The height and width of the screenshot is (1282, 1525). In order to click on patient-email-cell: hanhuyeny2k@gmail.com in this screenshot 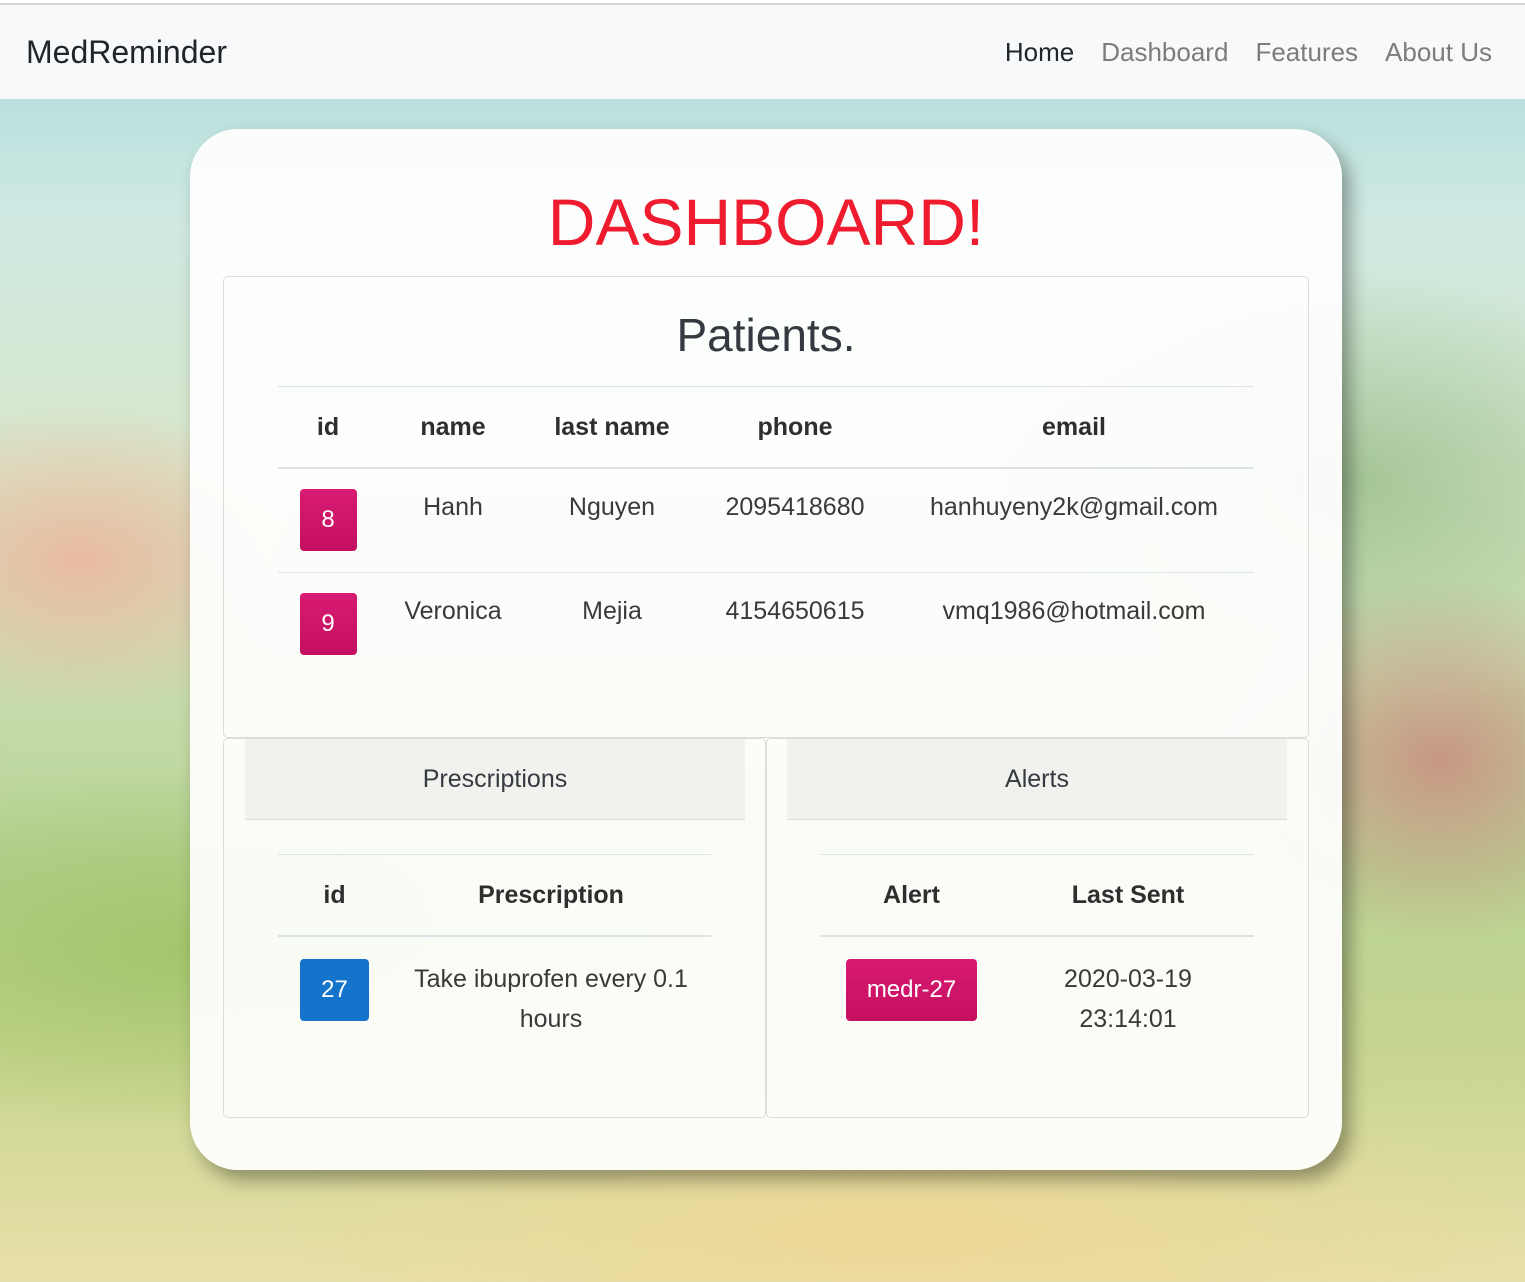, I will do `click(1074, 507)`.